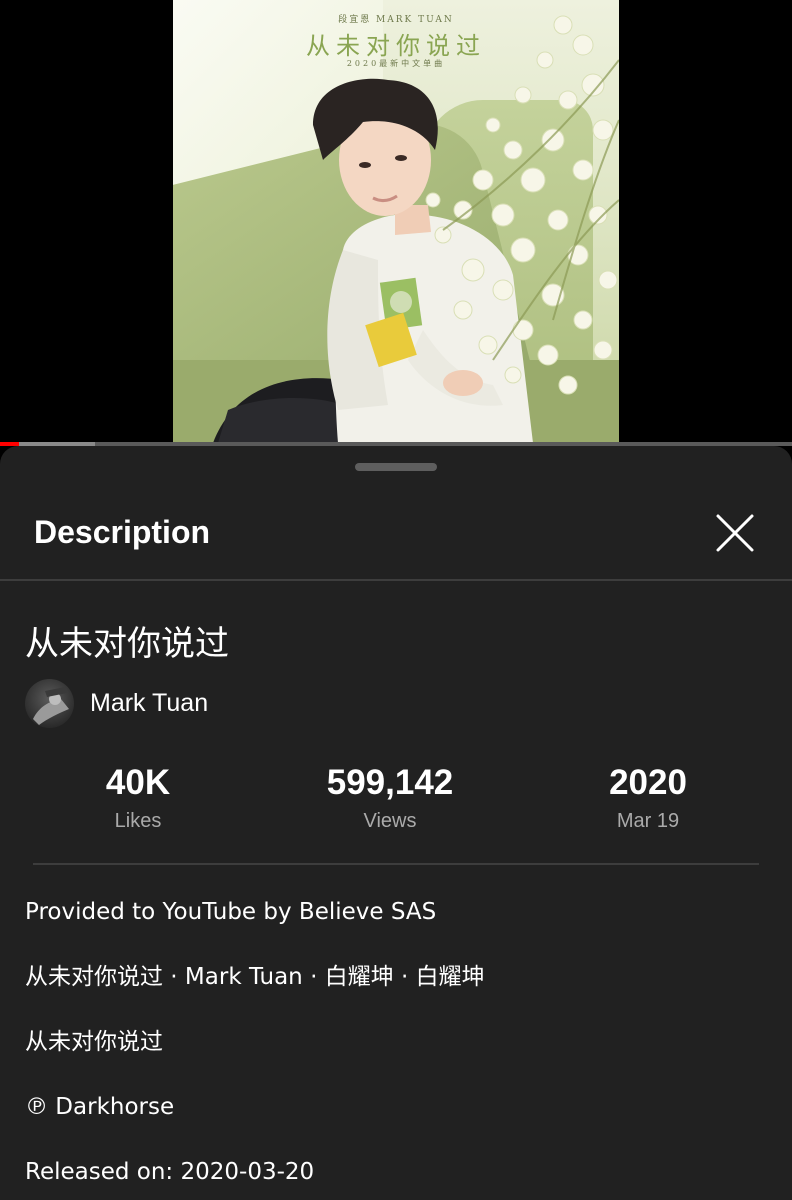 This screenshot has width=792, height=1200. Describe the element at coordinates (648, 821) in the screenshot. I see `stat-date-day: Mar 19` at that location.